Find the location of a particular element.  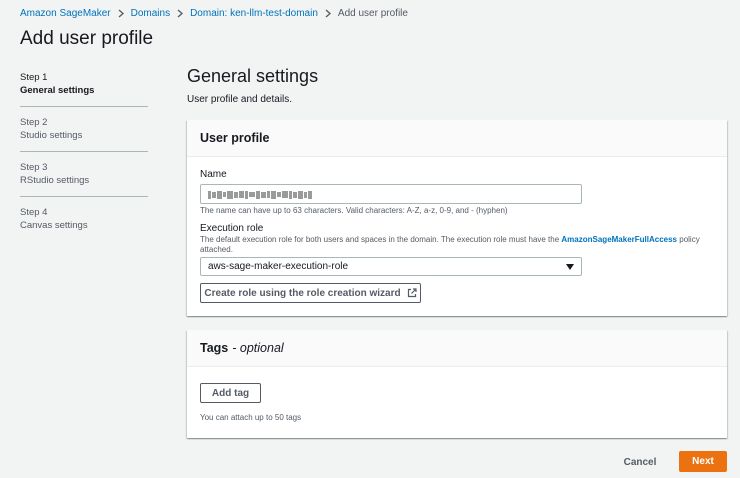

section-title: General settings is located at coordinates (253, 76).